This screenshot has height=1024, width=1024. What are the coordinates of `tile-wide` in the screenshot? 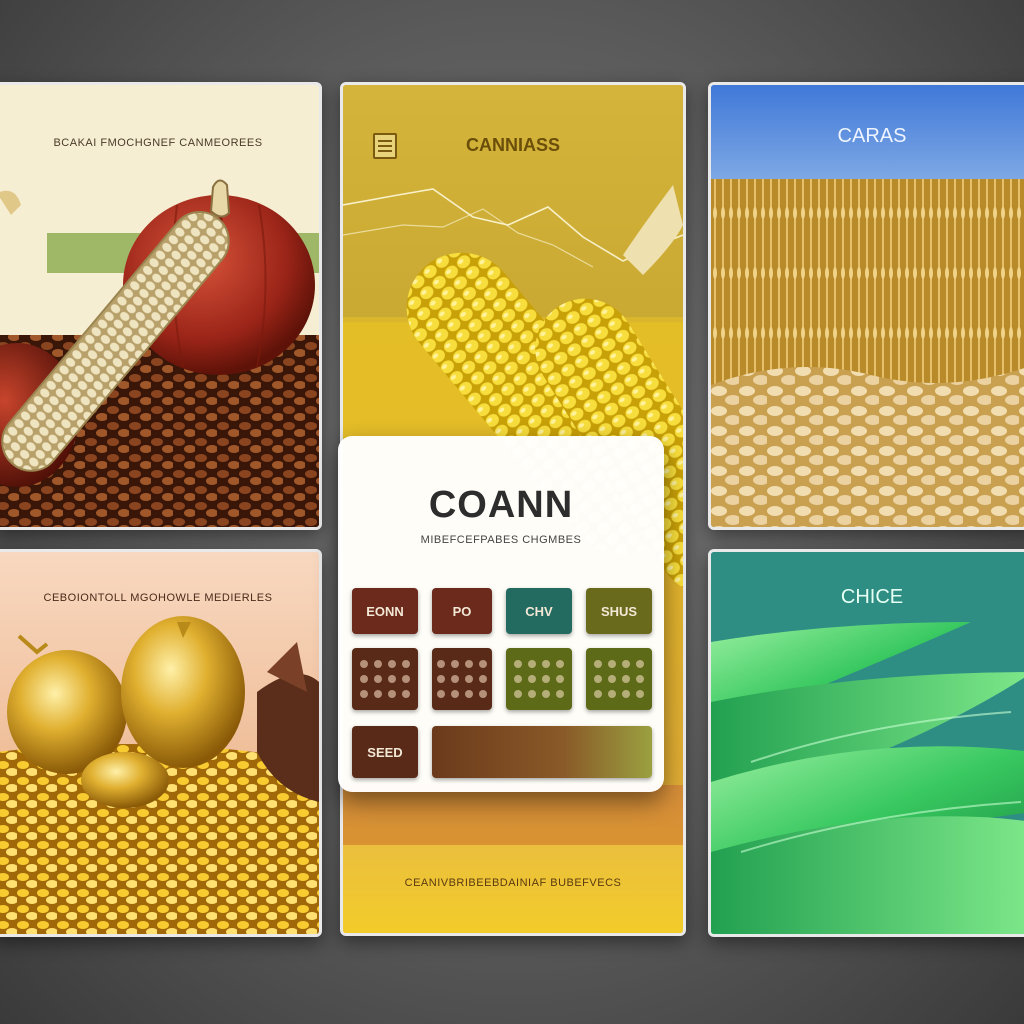 It's located at (542, 752).